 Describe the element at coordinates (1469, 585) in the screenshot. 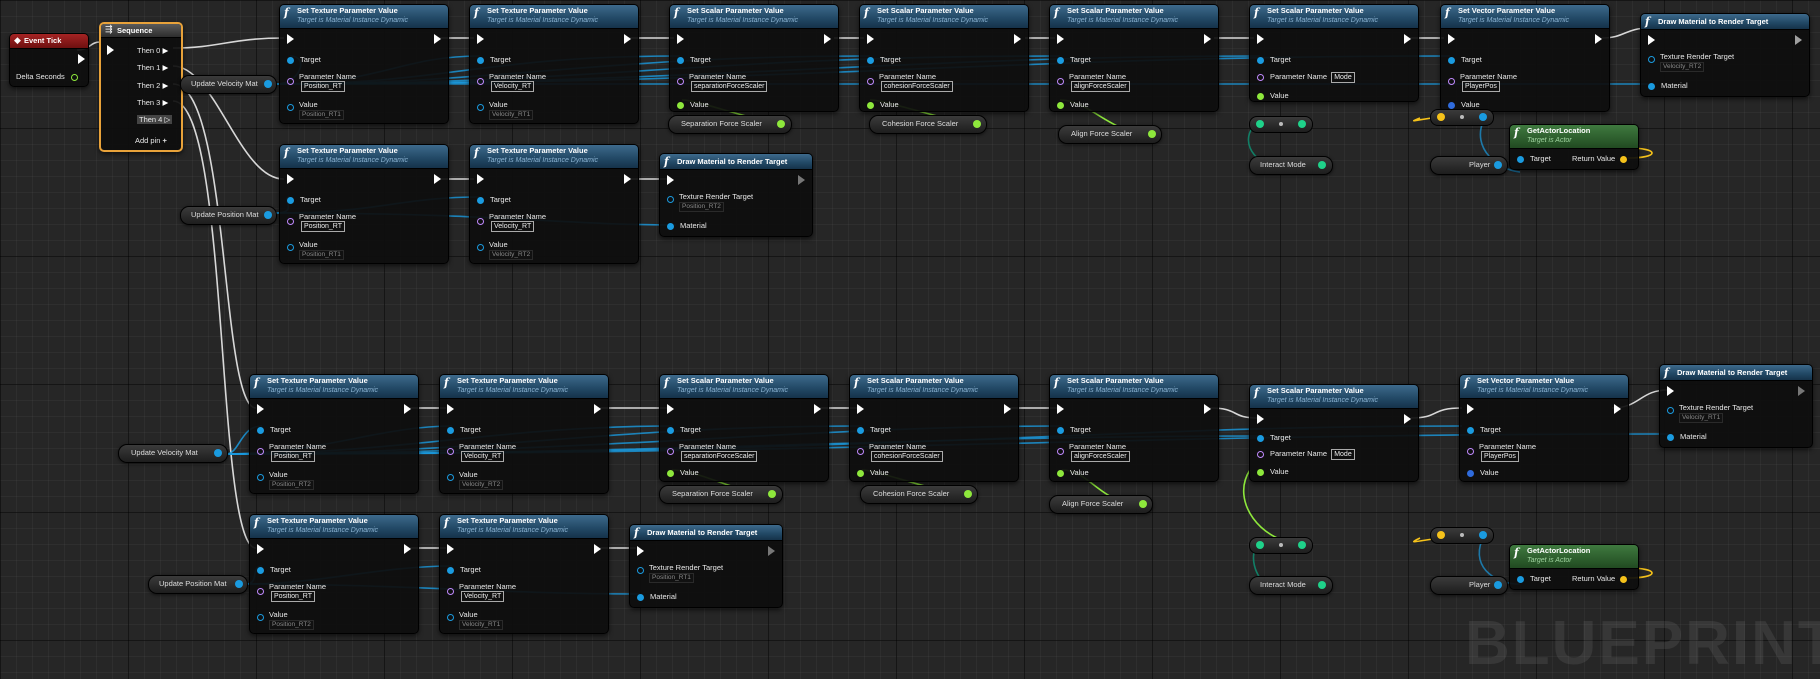

I see `player-var: Player` at that location.